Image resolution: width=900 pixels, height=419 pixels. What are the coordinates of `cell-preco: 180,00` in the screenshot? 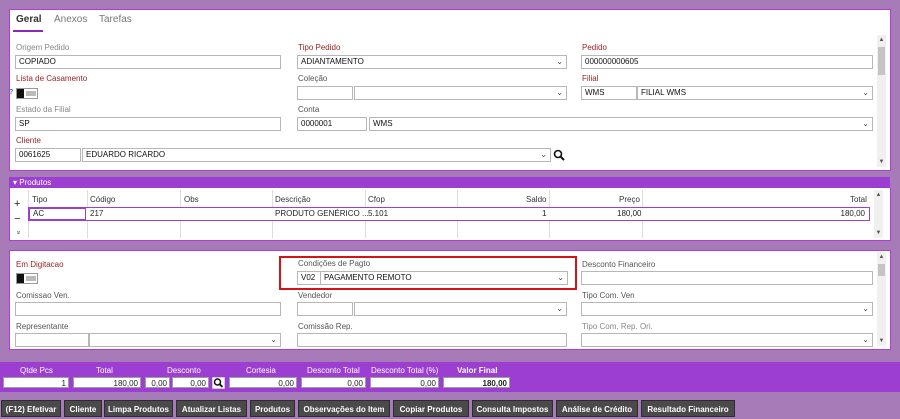 It's located at (629, 213).